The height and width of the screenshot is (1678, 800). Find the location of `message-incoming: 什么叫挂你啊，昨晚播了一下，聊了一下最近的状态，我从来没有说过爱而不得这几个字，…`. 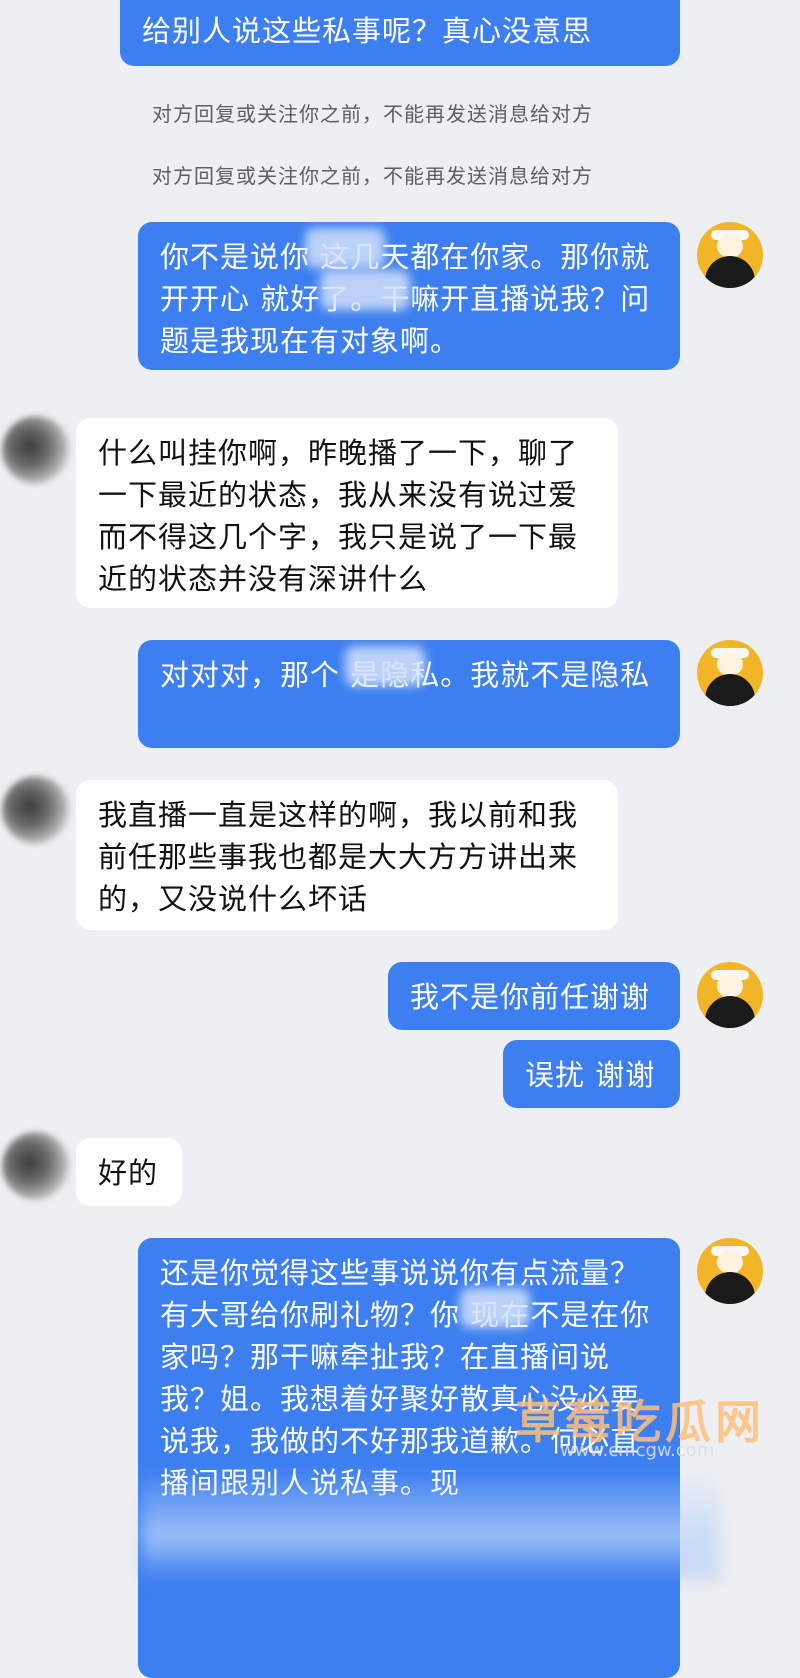

message-incoming: 什么叫挂你啊，昨晚播了一下，聊了一下最近的状态，我从来没有说过爱而不得这几个字，… is located at coordinates (347, 513).